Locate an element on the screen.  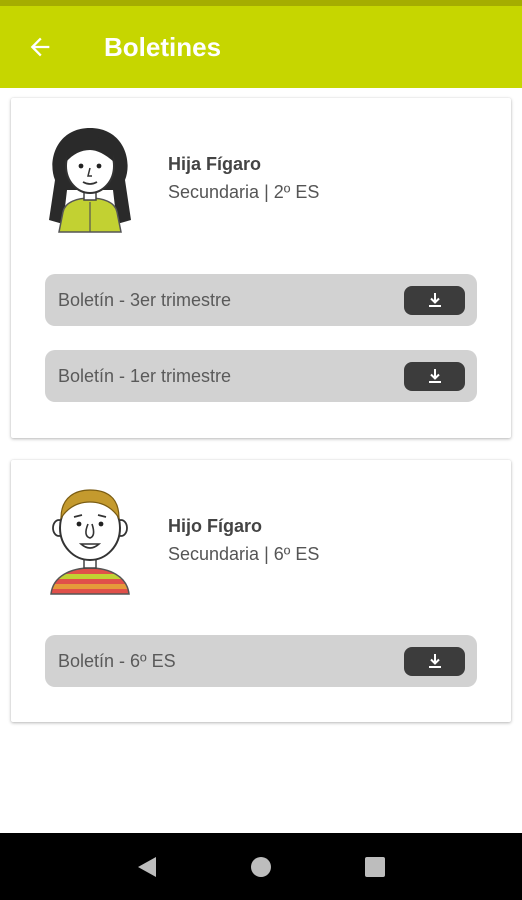
boy-avatar-icon is located at coordinates (90, 542).